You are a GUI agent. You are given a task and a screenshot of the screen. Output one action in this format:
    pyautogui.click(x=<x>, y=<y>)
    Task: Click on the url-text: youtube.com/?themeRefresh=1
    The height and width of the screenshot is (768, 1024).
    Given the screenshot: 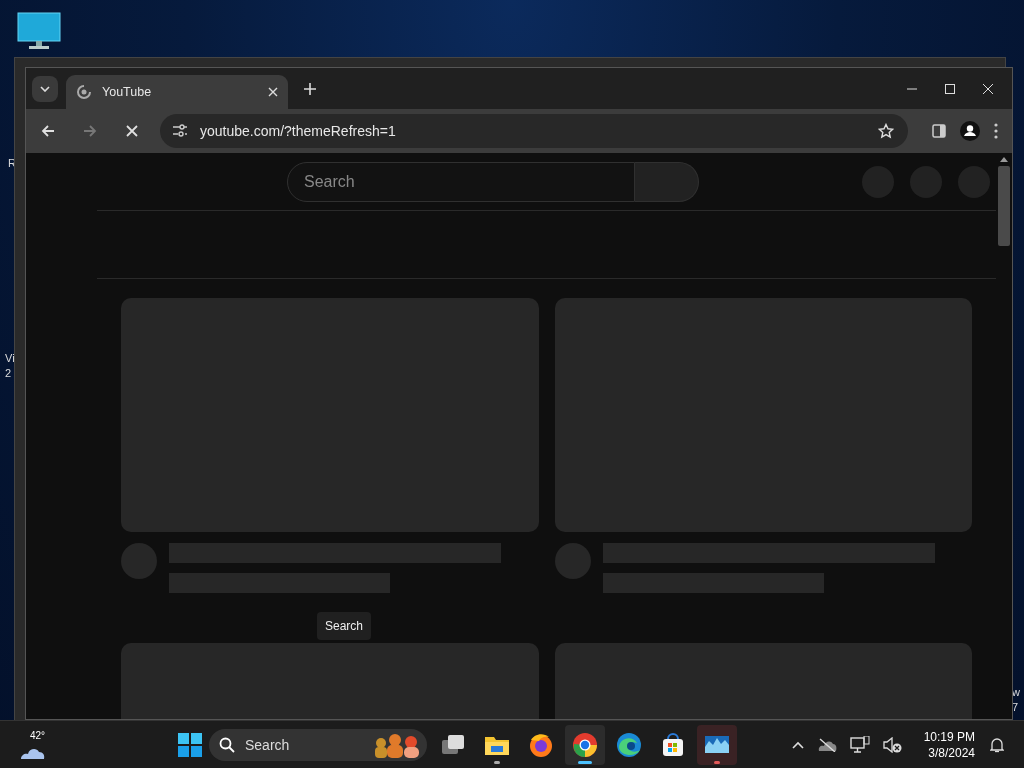 What is the action you would take?
    pyautogui.click(x=298, y=131)
    